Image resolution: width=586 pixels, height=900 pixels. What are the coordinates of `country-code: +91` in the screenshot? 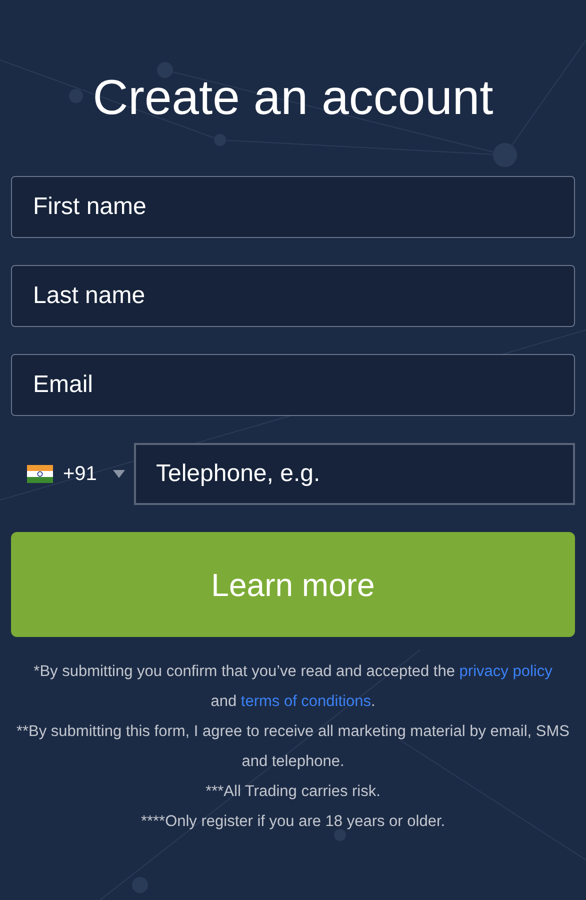 It's located at (80, 474).